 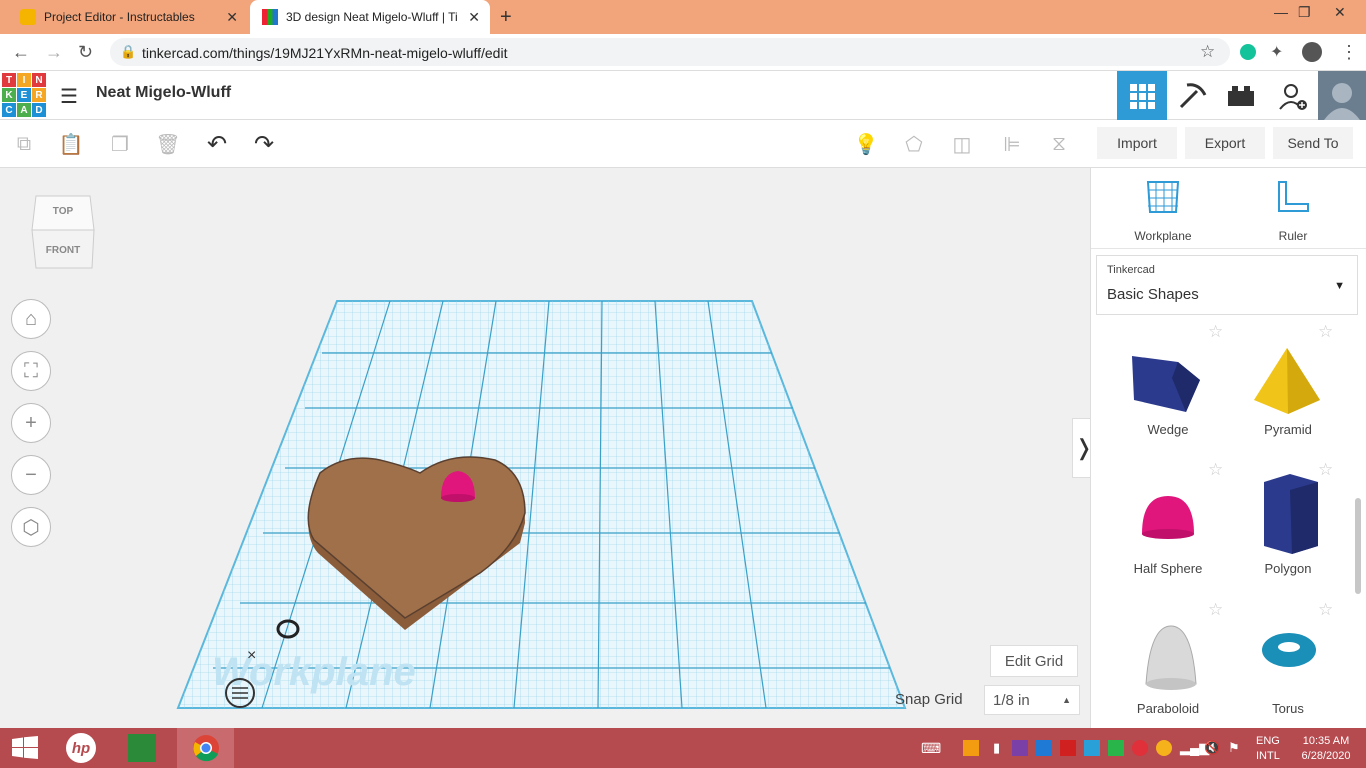 I want to click on cube-icon, so click(x=63, y=232).